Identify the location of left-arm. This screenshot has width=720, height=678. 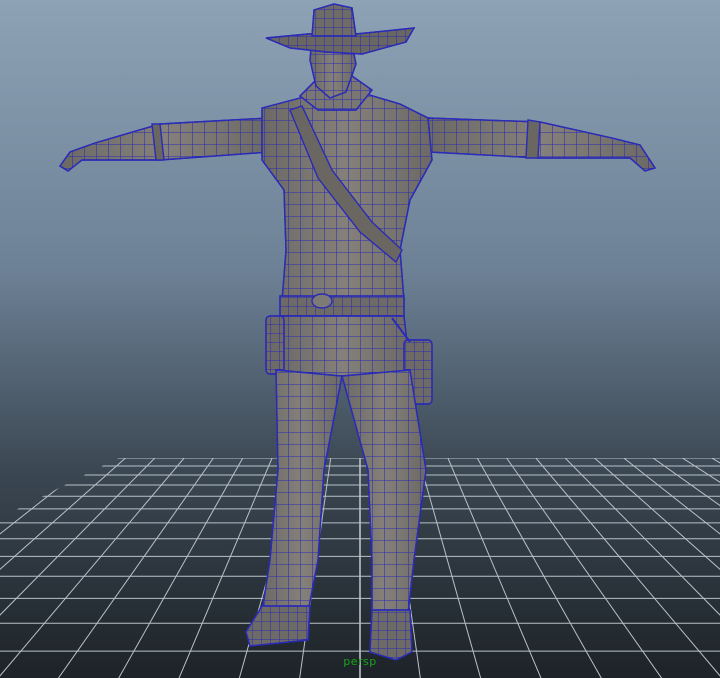
(164, 144).